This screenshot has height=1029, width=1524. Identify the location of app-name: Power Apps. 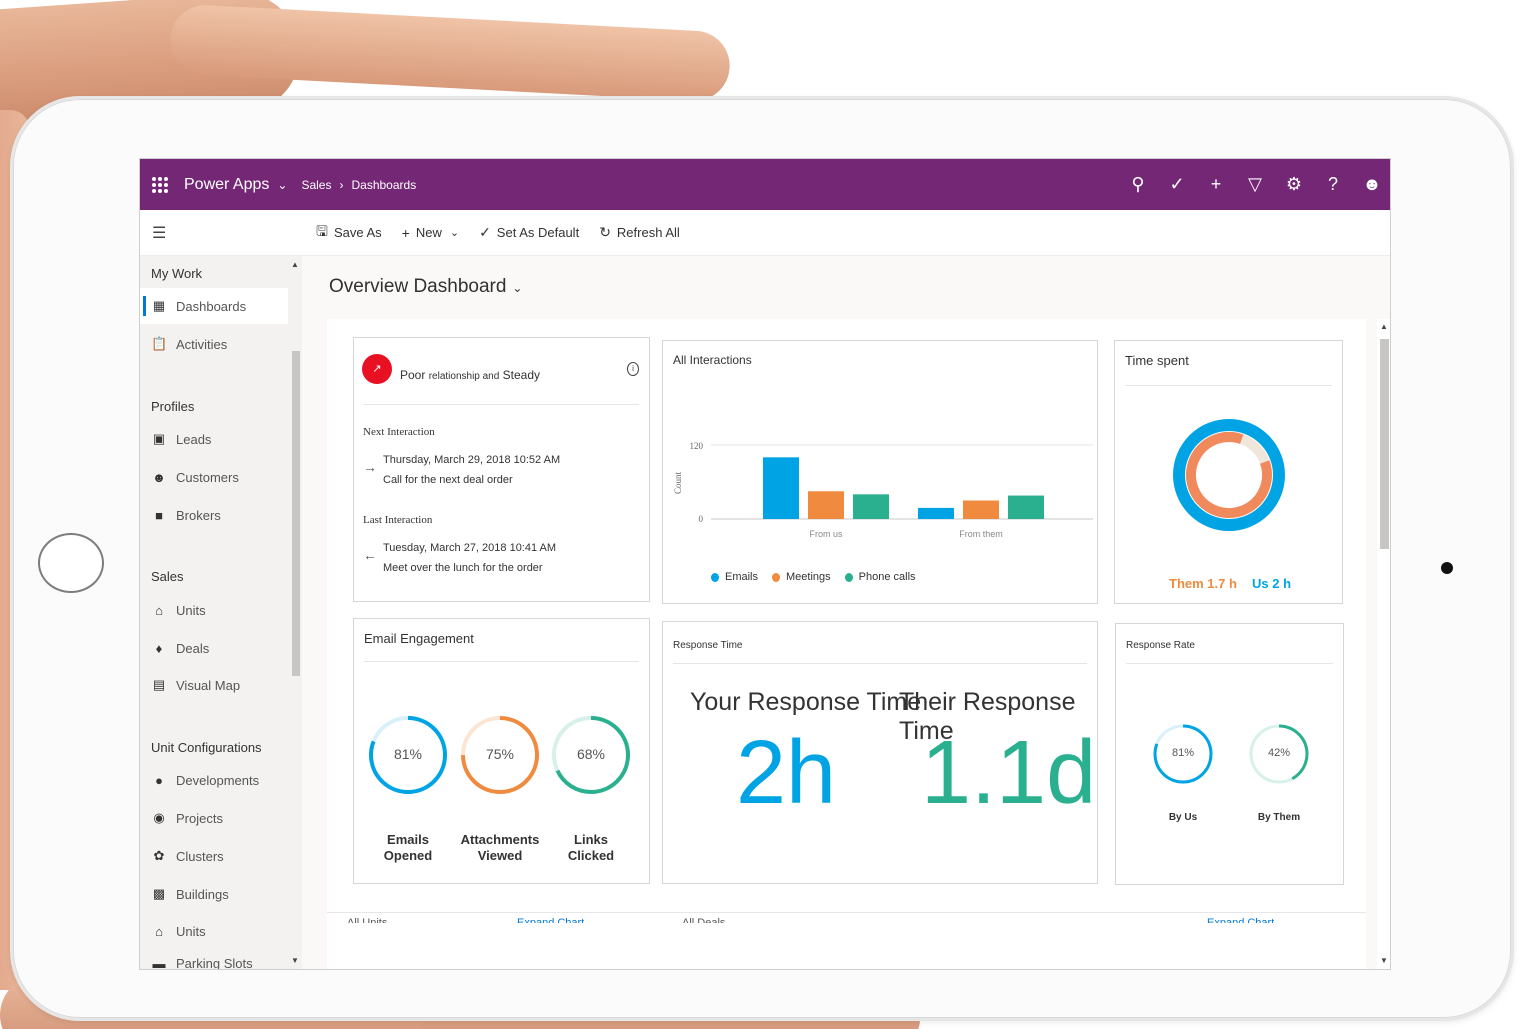
(226, 185).